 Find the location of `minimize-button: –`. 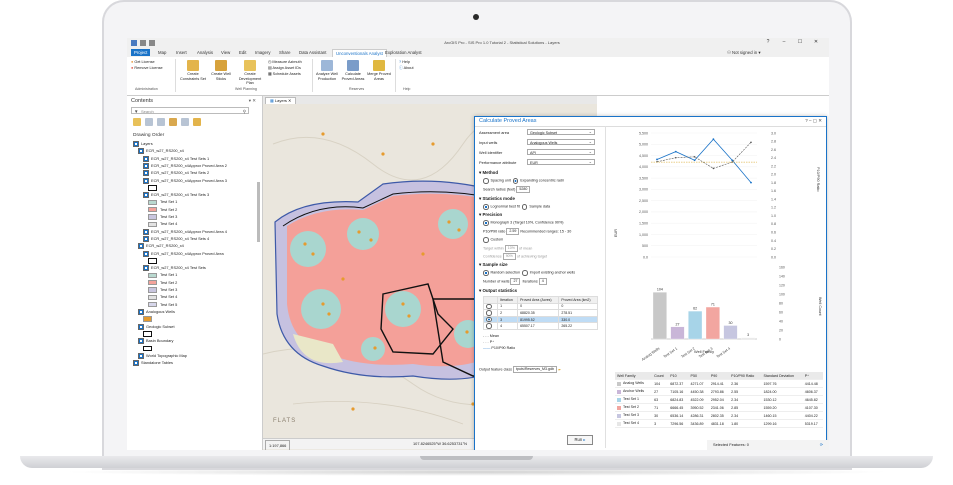

minimize-button: – is located at coordinates (784, 43).